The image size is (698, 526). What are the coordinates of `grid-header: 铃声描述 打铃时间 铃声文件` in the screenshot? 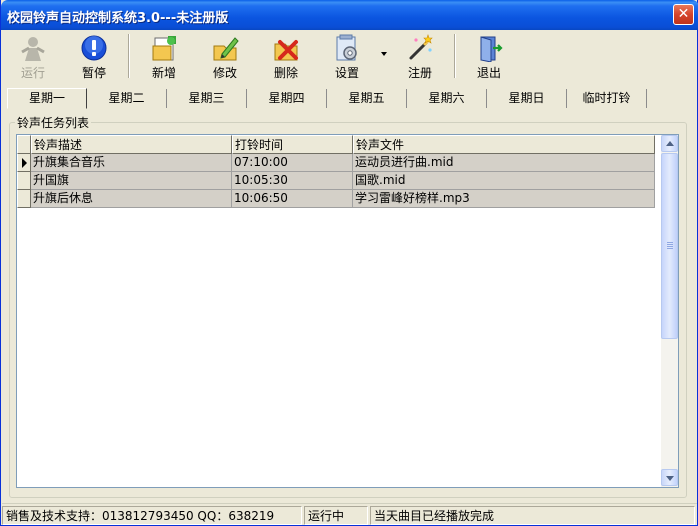 It's located at (336, 144).